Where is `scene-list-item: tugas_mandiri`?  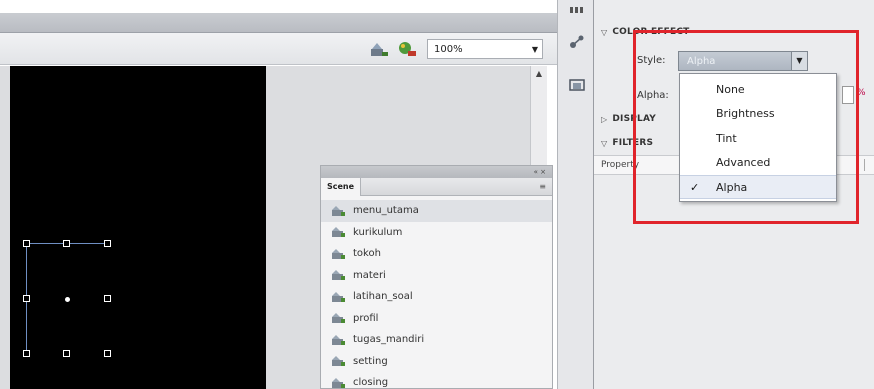 scene-list-item: tugas_mandiri is located at coordinates (436, 340).